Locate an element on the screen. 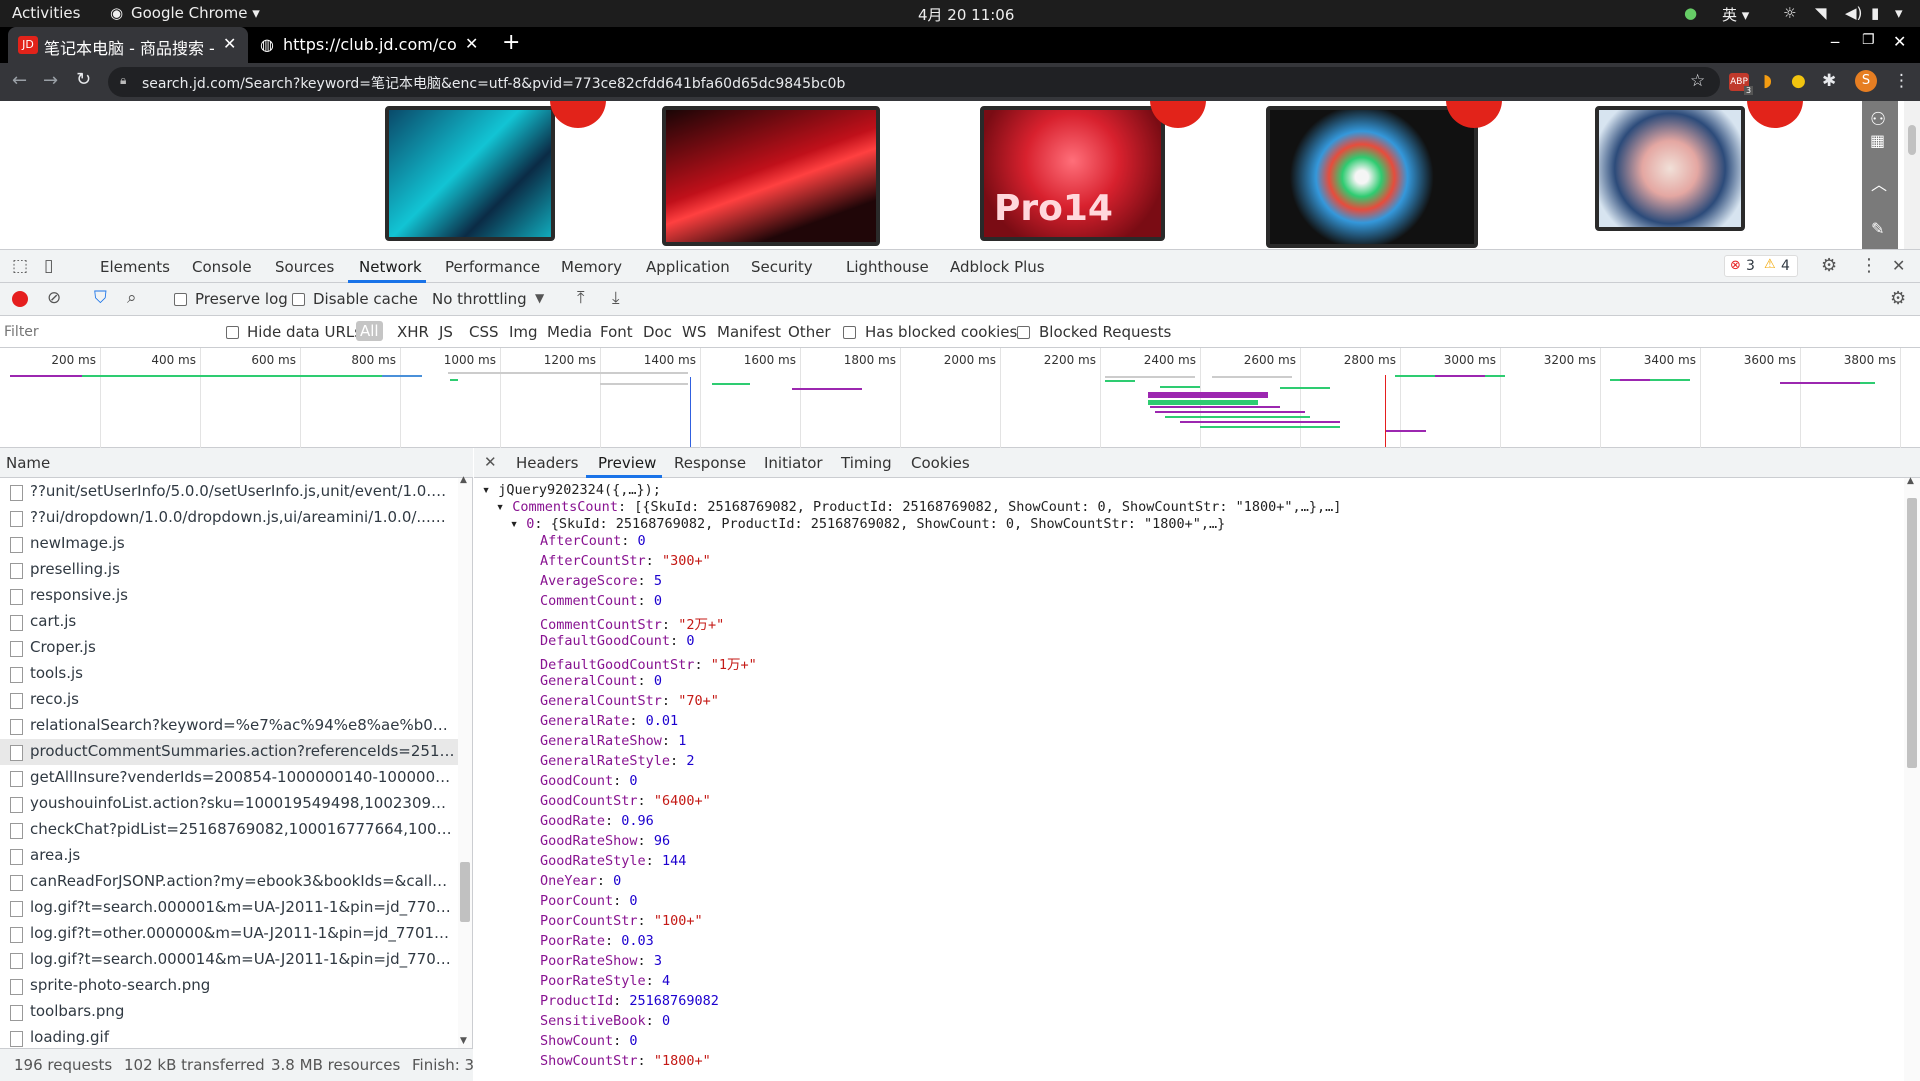  qr-code-icon: ▦ is located at coordinates (1877, 140).